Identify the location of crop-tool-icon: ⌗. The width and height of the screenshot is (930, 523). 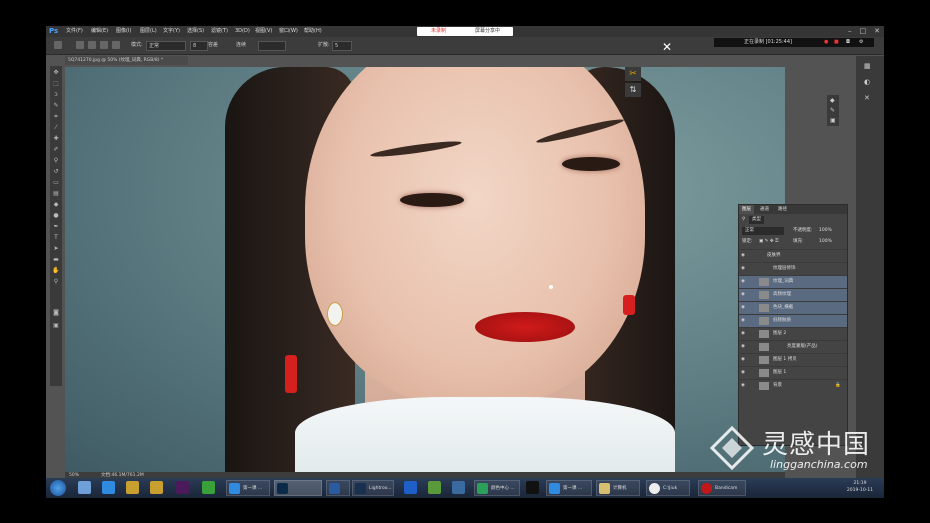
(56, 116).